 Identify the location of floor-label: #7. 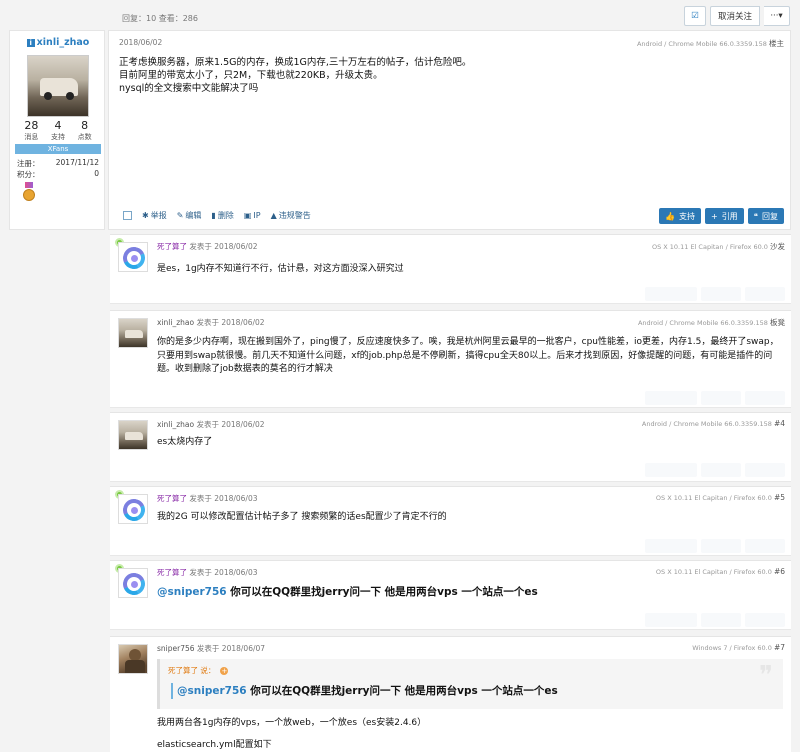
(779, 647).